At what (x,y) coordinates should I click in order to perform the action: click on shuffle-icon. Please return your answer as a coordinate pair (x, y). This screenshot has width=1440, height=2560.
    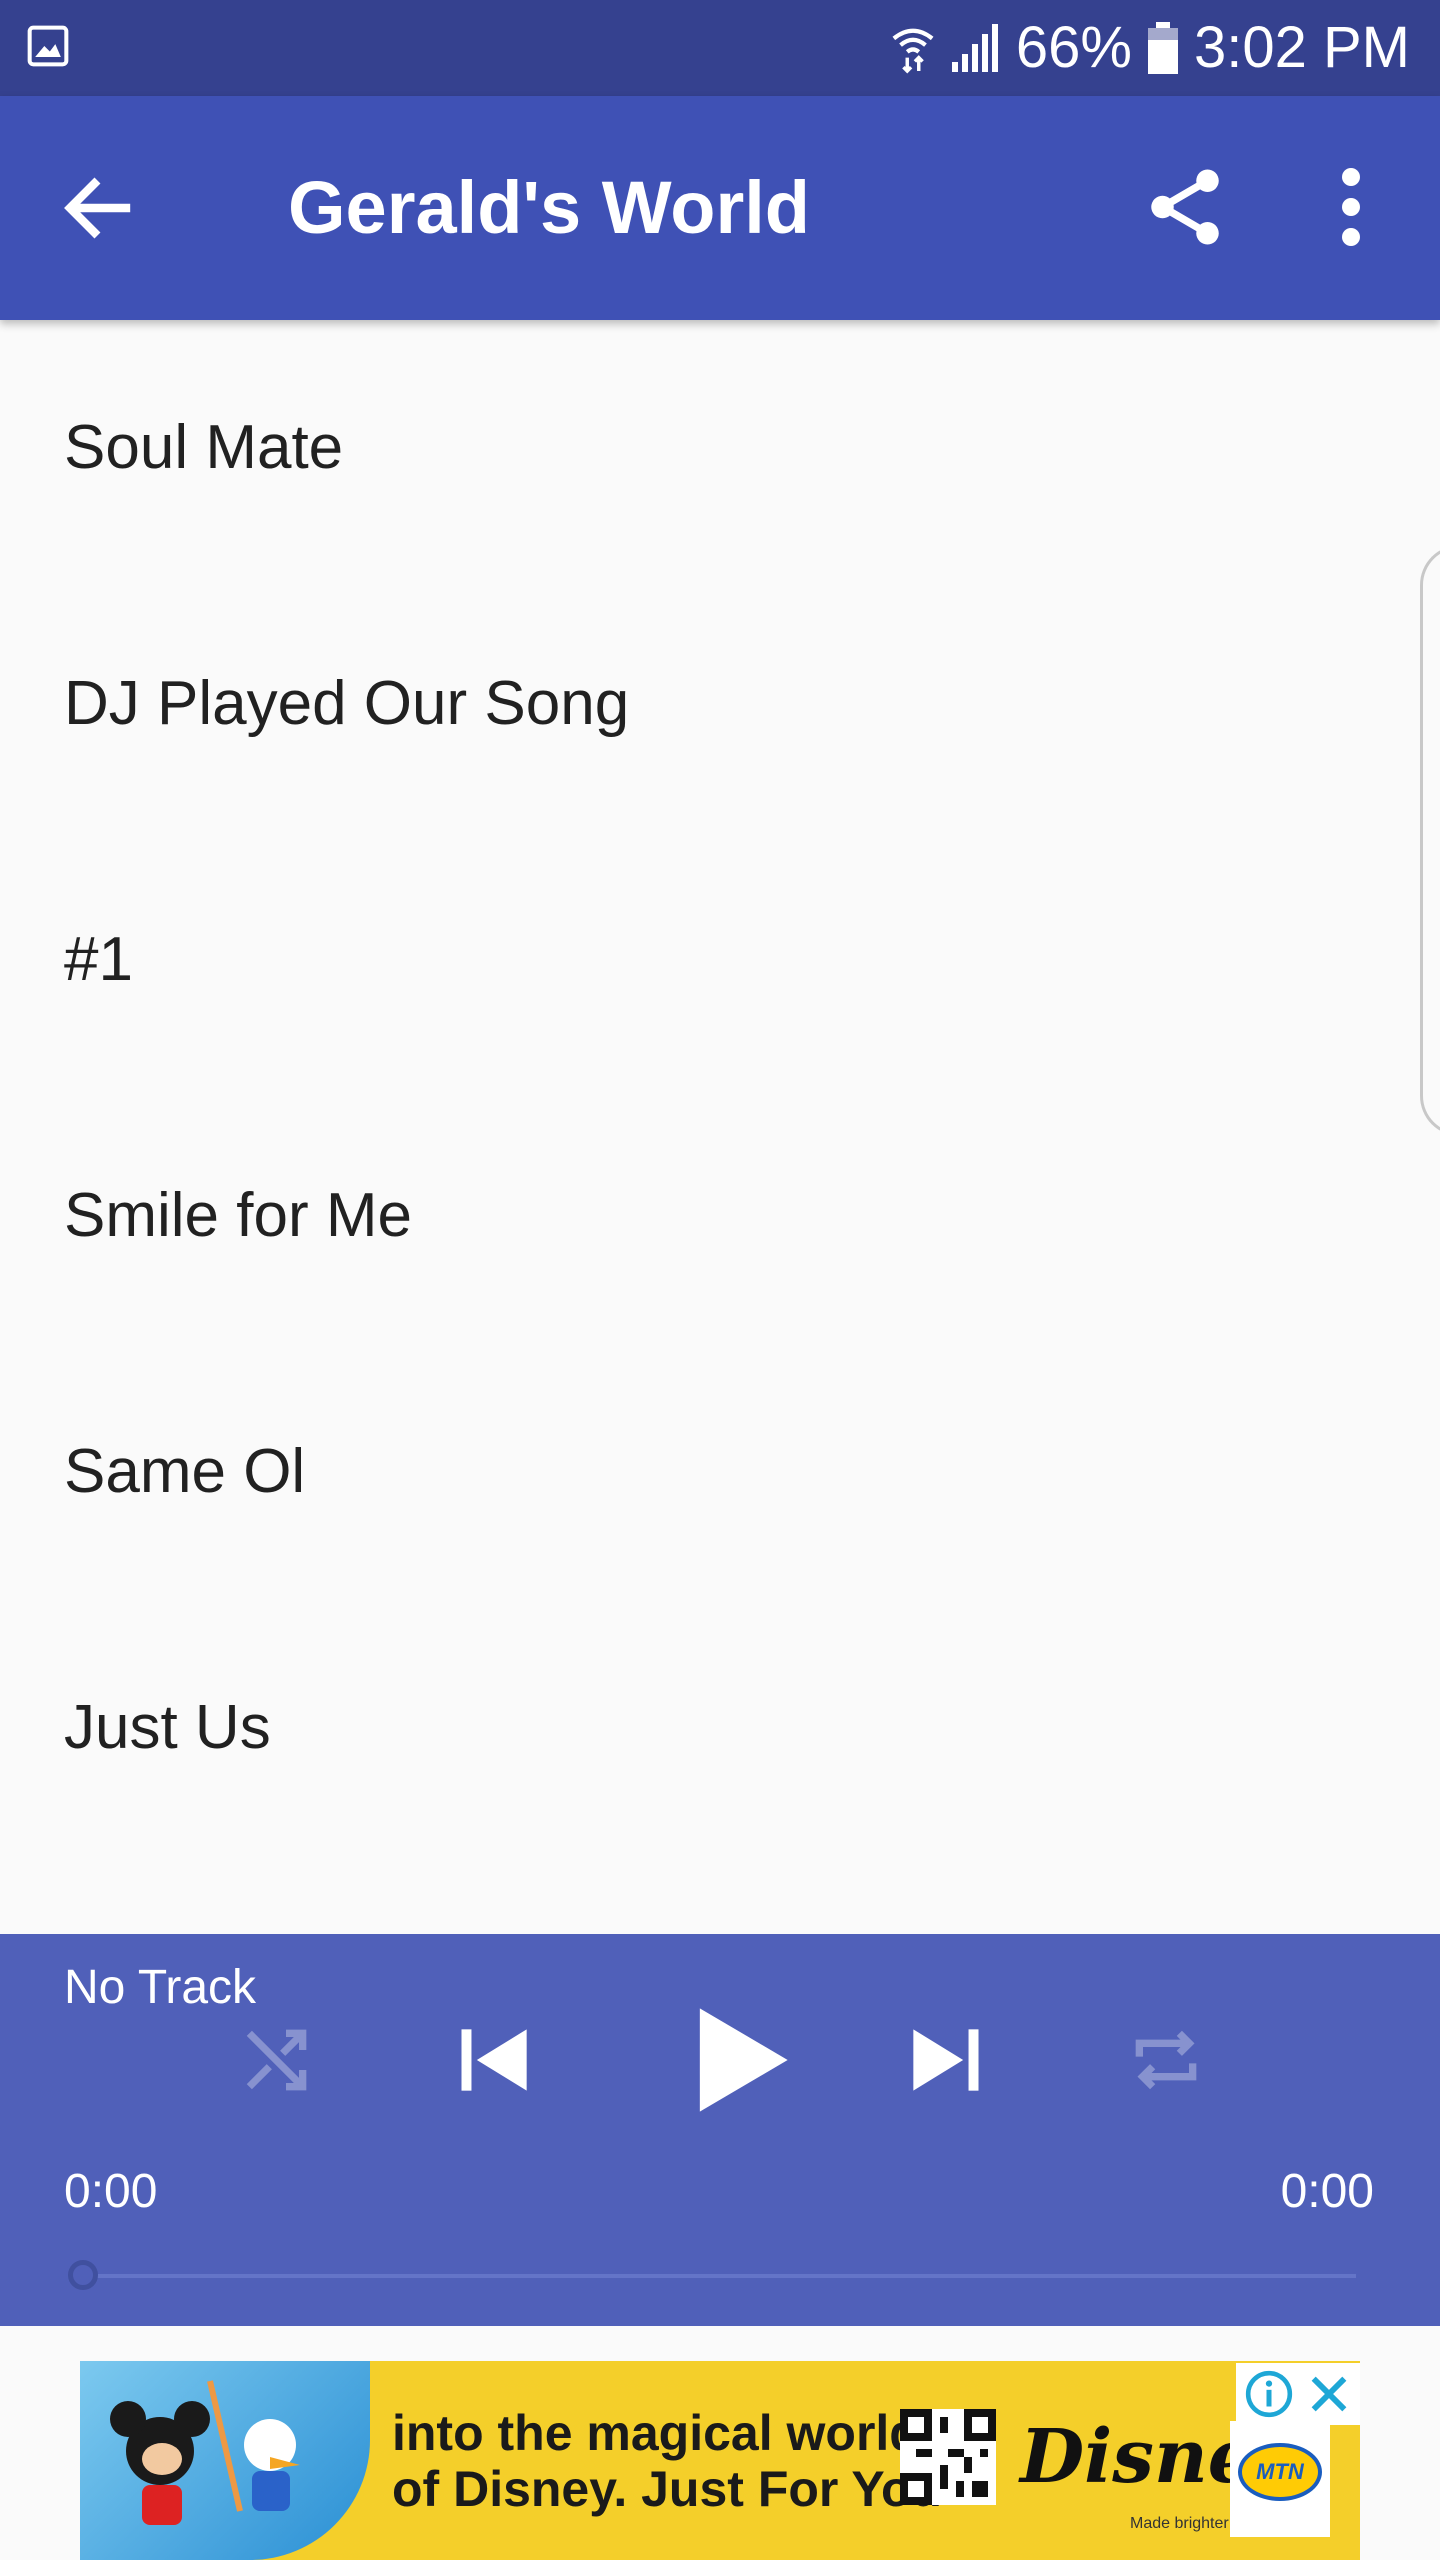
    Looking at the image, I should click on (276, 2060).